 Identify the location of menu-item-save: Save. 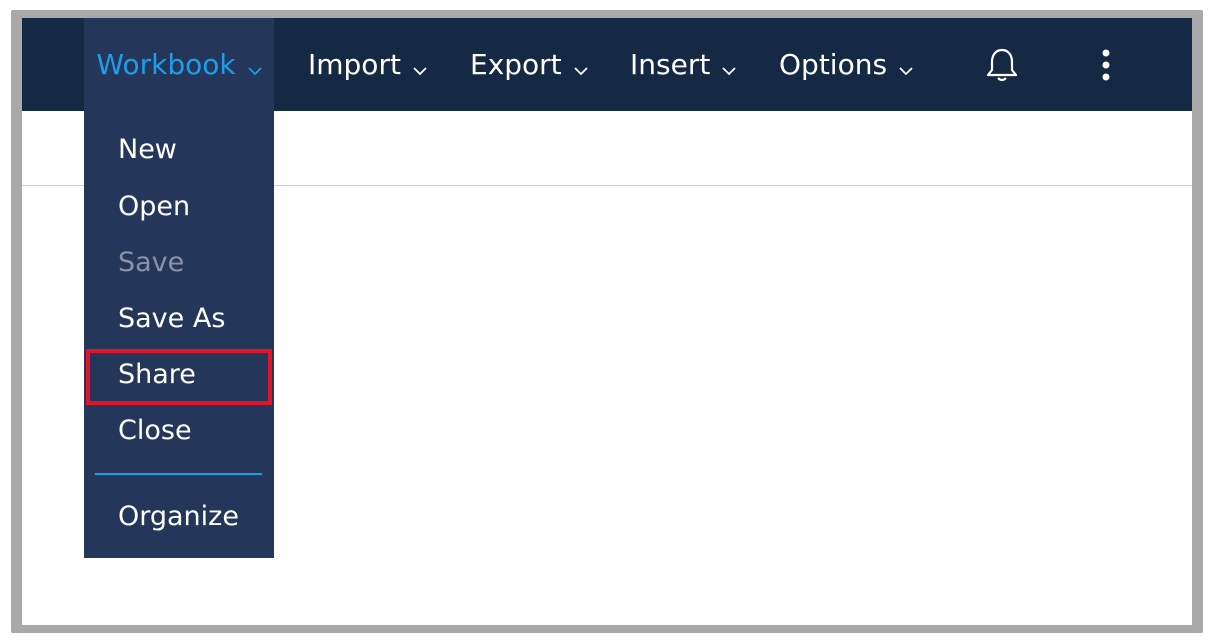
(151, 262).